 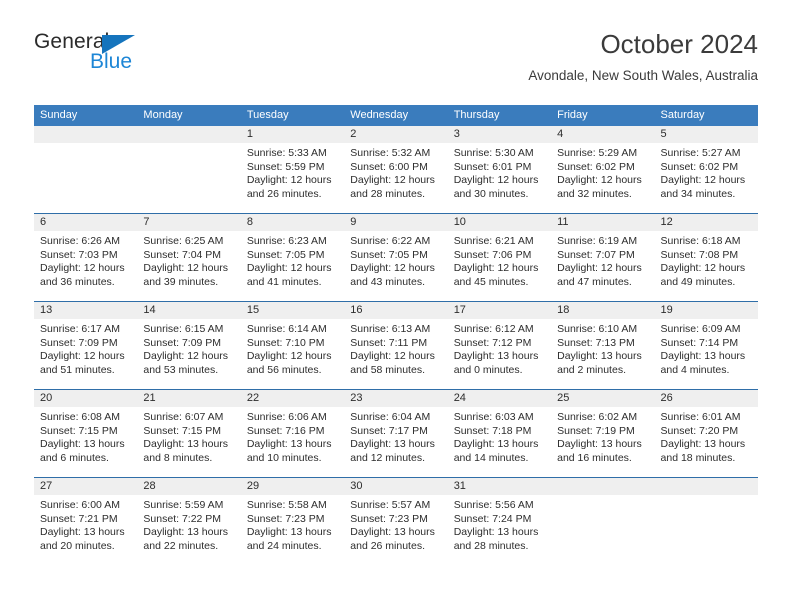 I want to click on day-number-8: 8, so click(x=292, y=222).